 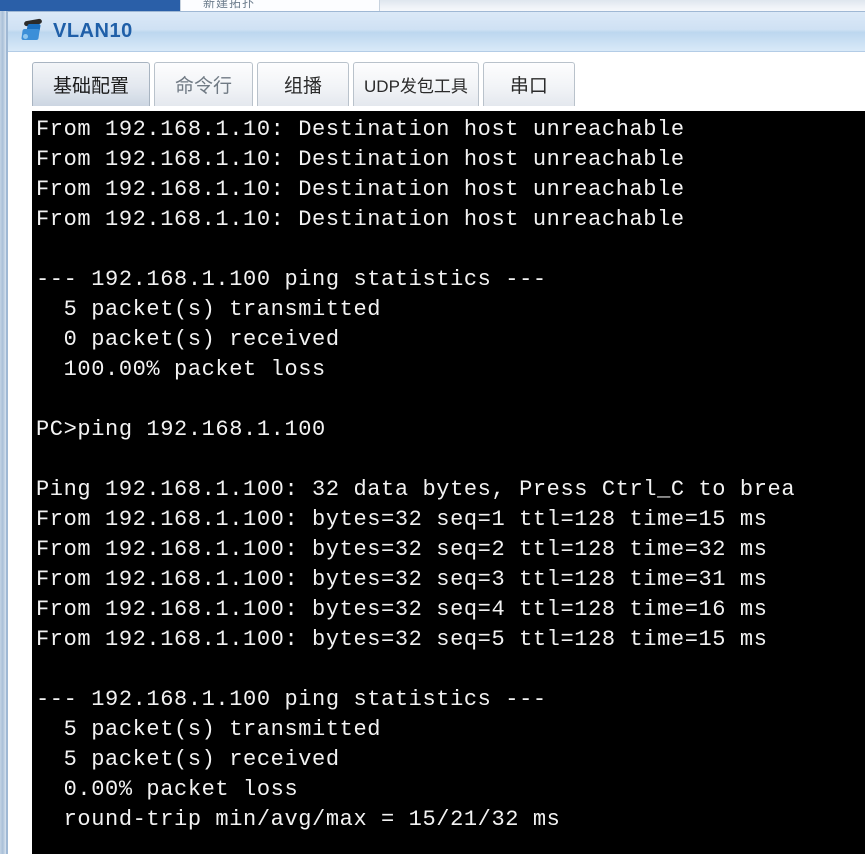 What do you see at coordinates (181, 369) in the screenshot?
I see `terminal-line: 100.00% packet loss` at bounding box center [181, 369].